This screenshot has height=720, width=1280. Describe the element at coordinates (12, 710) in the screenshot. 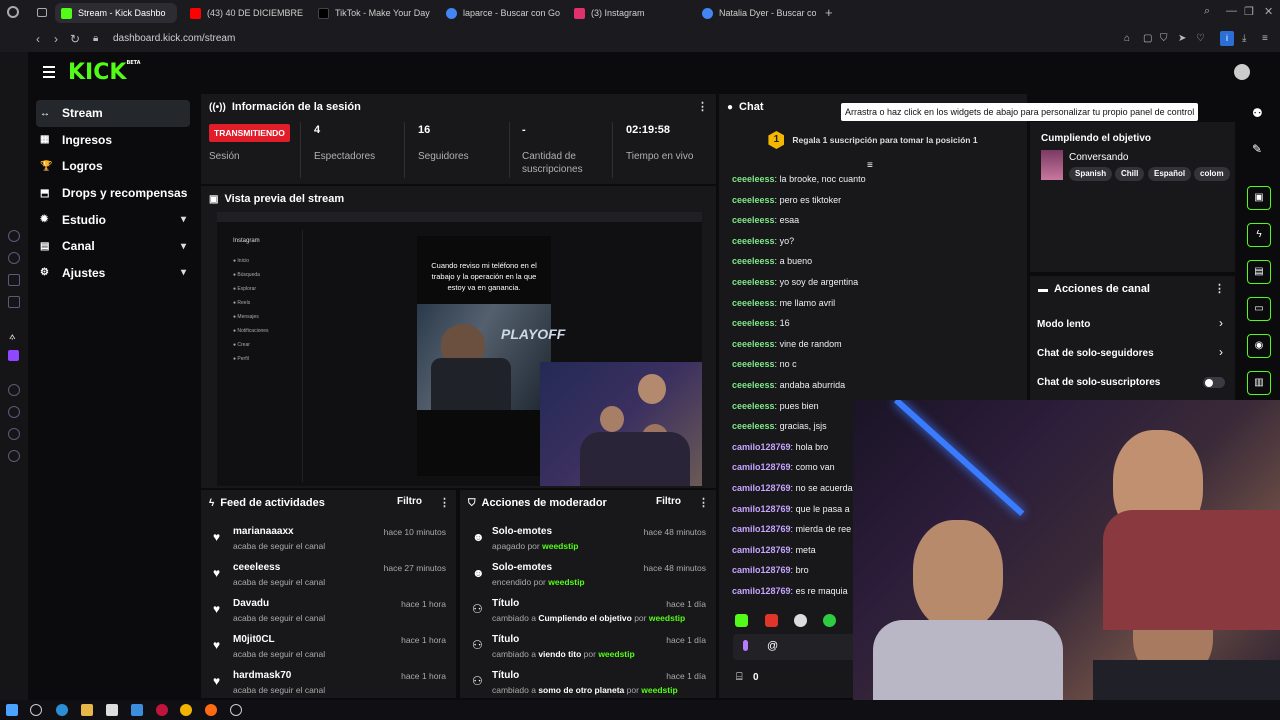

I see `windows-start-icon` at that location.